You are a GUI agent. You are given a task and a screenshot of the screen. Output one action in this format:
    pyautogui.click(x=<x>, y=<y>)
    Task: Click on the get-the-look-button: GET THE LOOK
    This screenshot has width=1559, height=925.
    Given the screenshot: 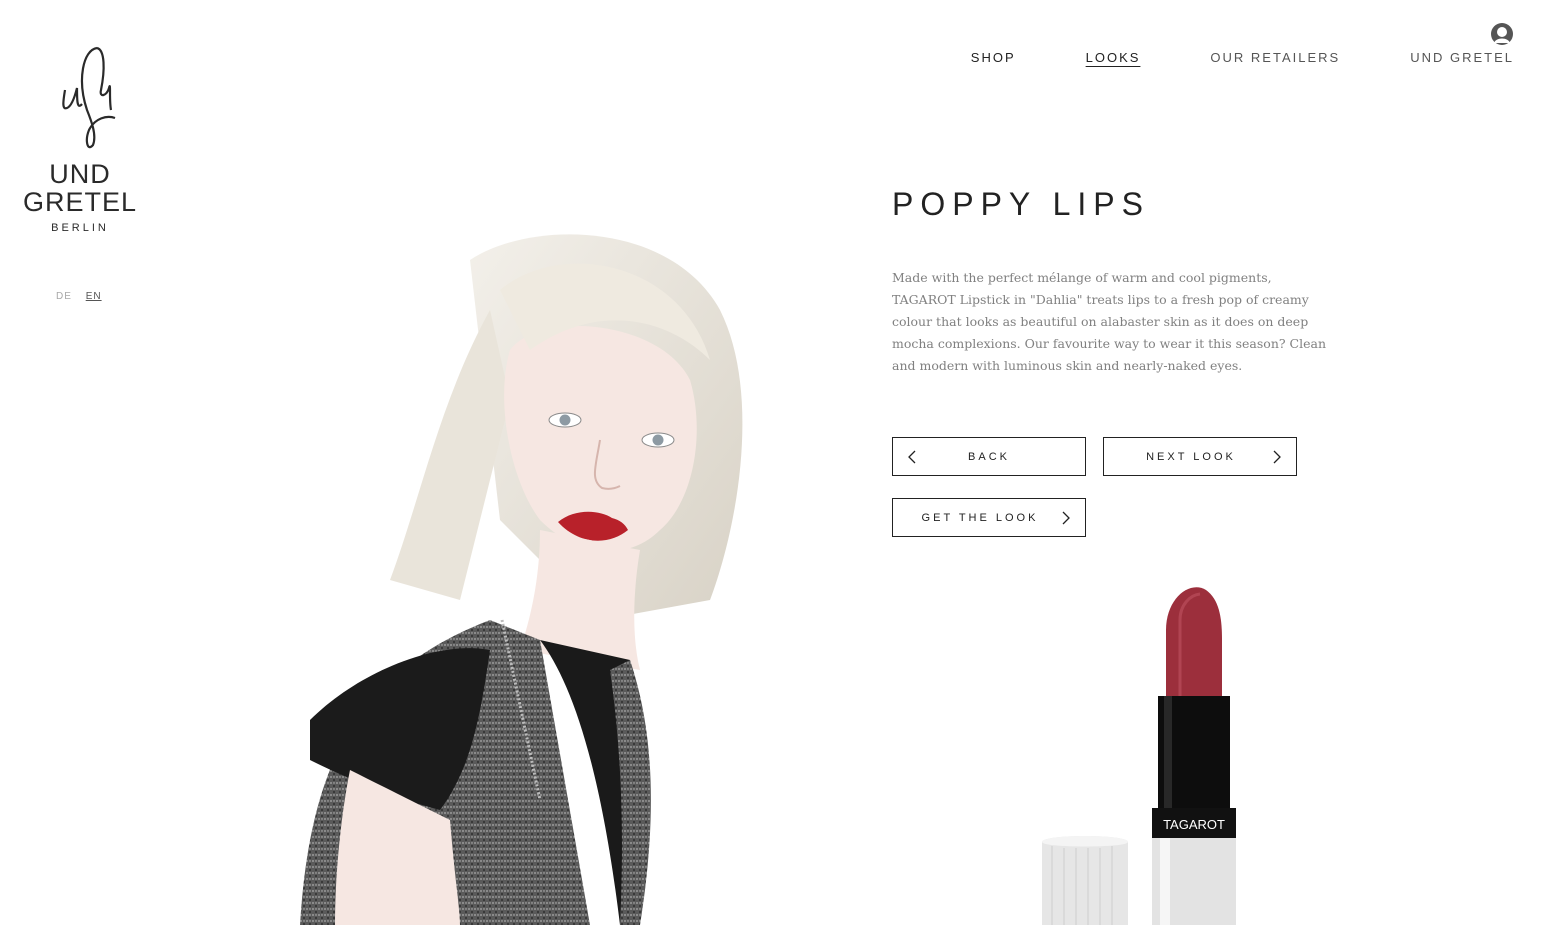 What is the action you would take?
    pyautogui.click(x=989, y=517)
    